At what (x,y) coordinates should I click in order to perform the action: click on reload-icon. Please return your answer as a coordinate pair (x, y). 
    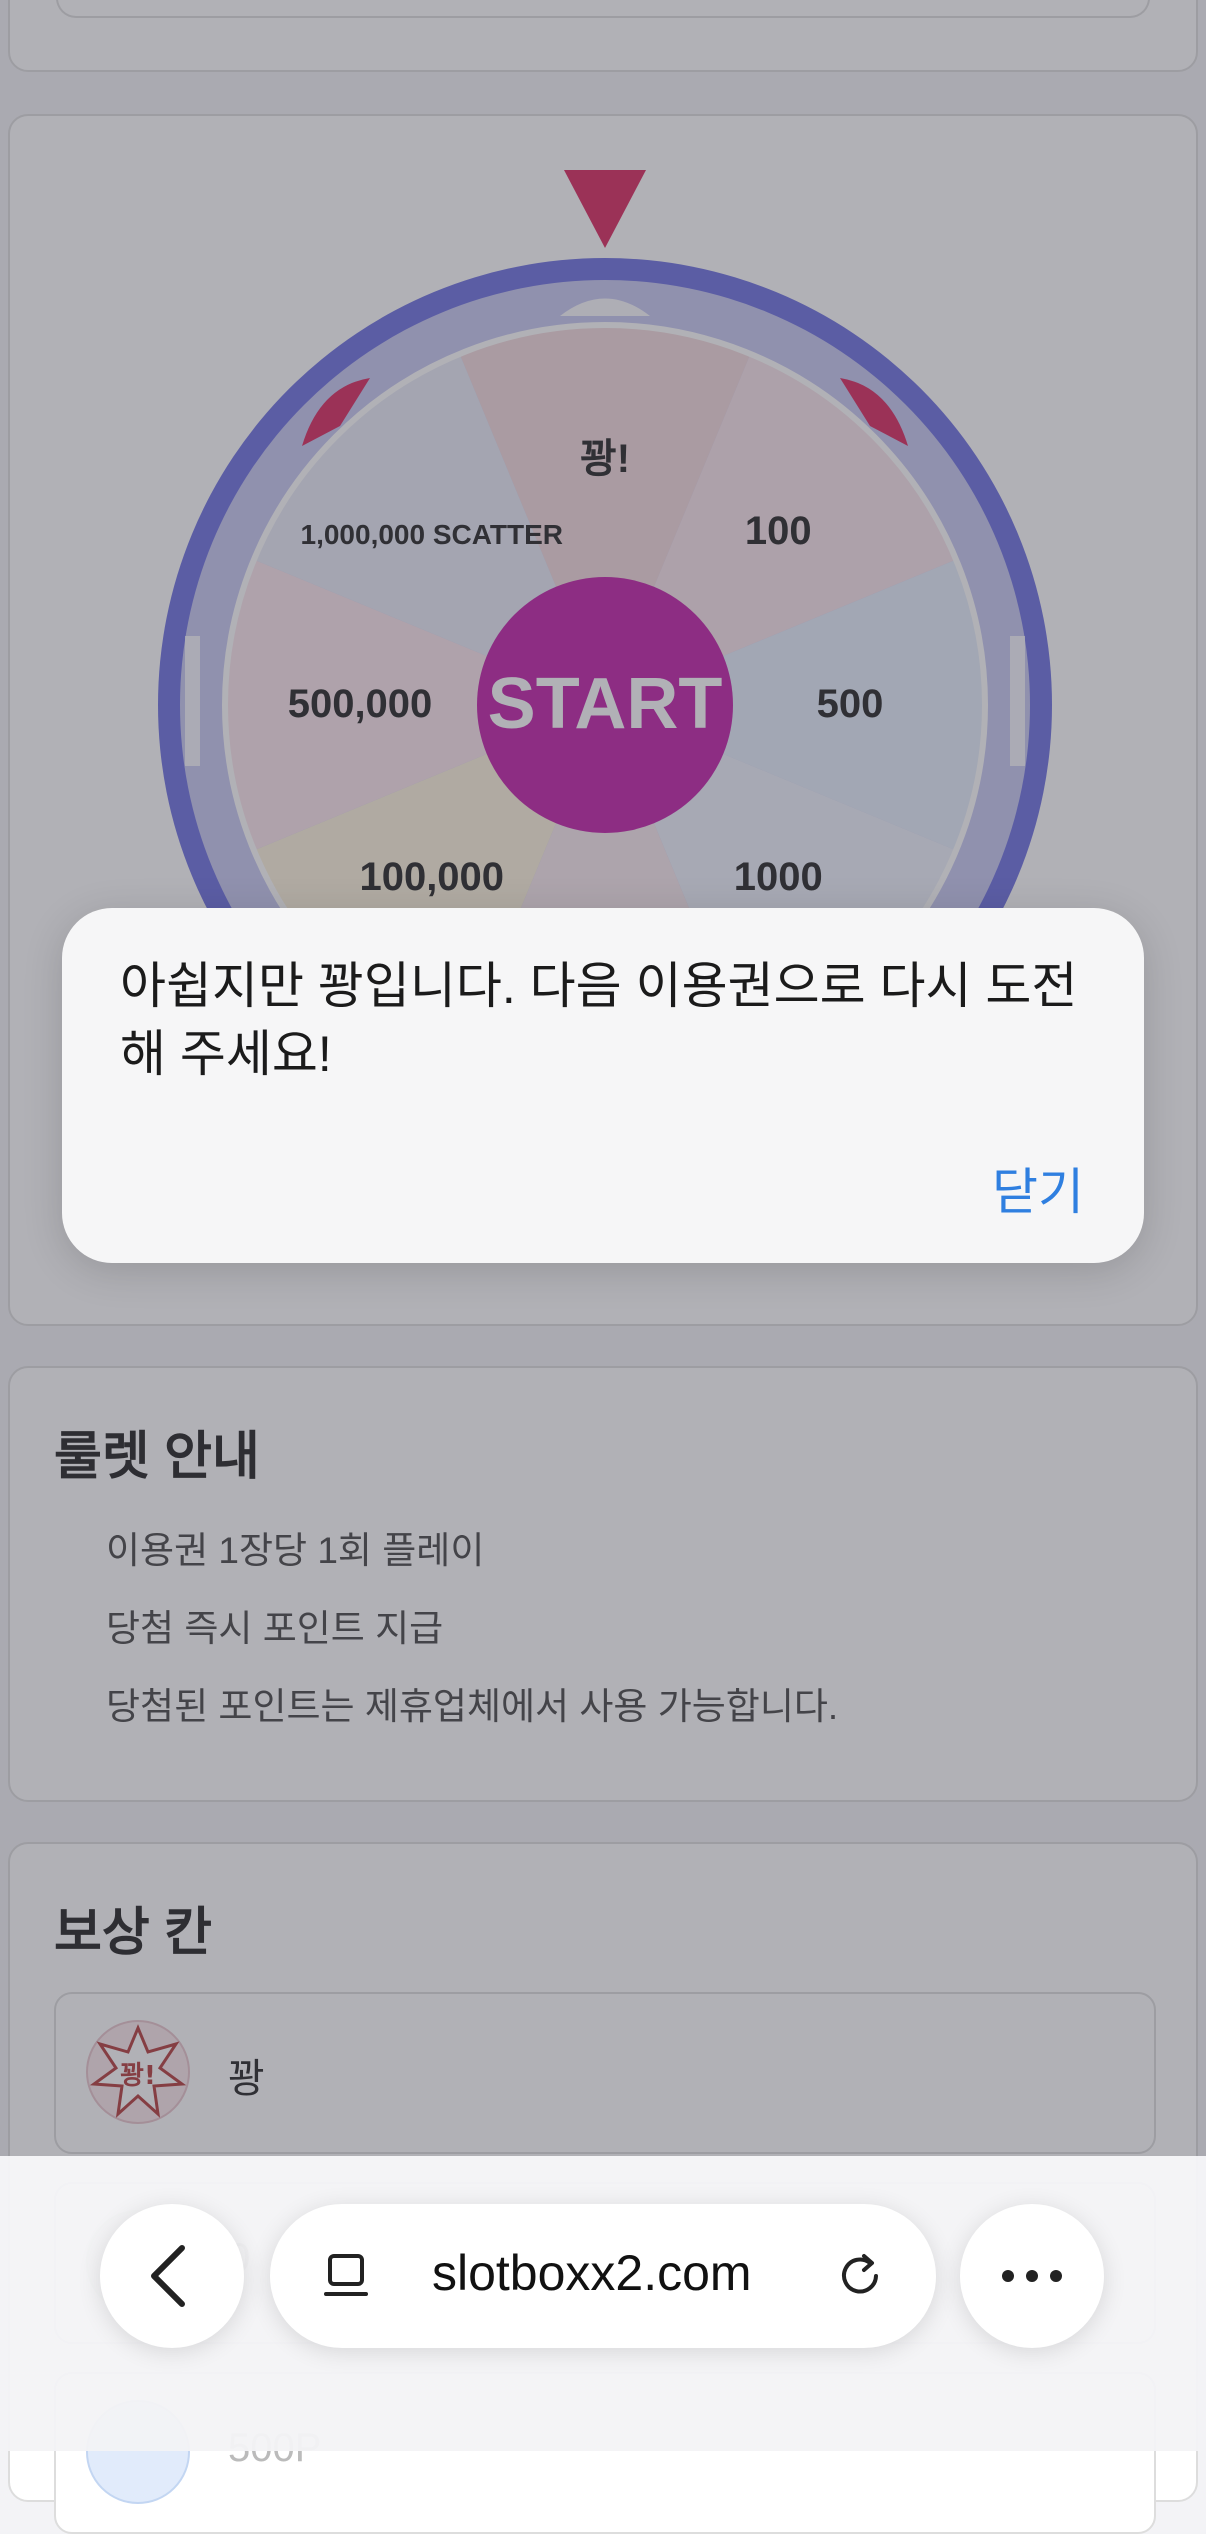
    Looking at the image, I should click on (860, 2276).